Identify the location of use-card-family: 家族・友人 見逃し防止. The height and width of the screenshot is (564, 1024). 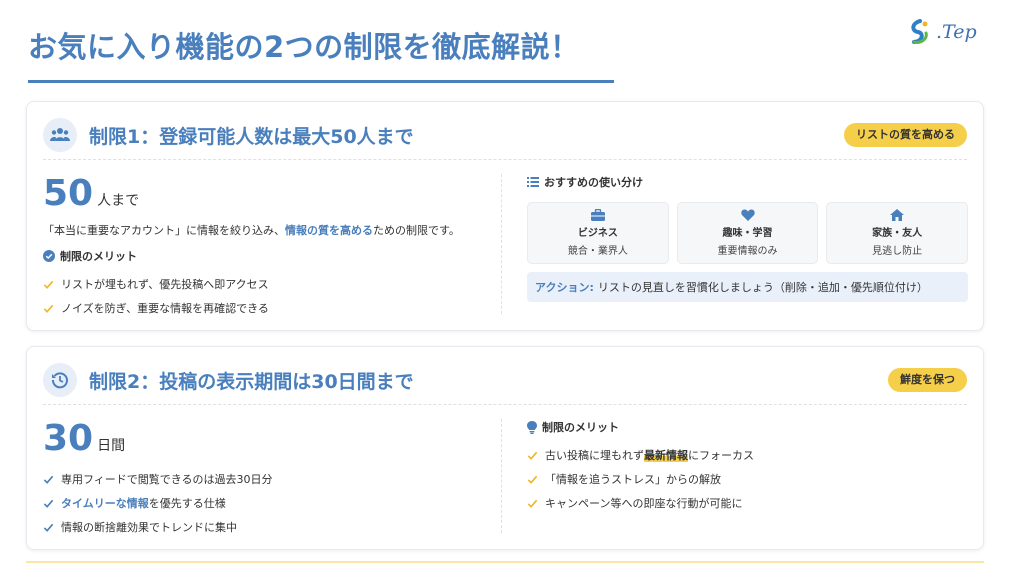
(897, 233).